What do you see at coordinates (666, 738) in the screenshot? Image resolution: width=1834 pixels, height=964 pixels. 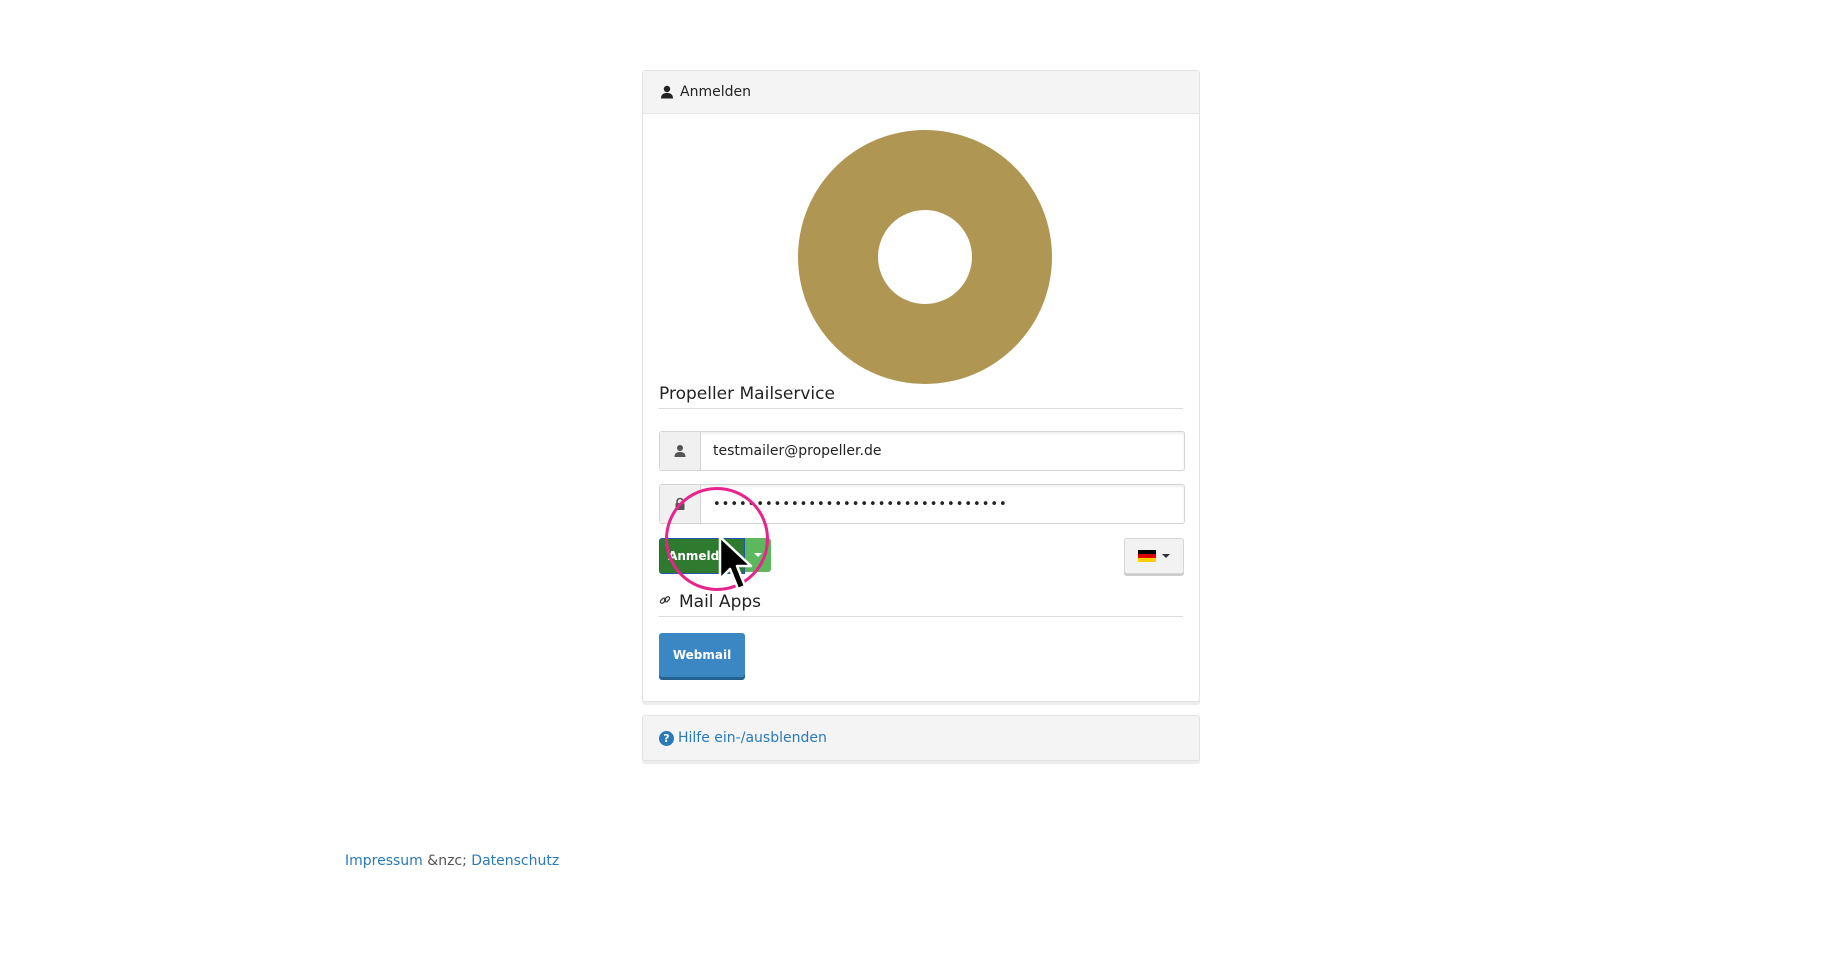 I see `question-icon: ?` at bounding box center [666, 738].